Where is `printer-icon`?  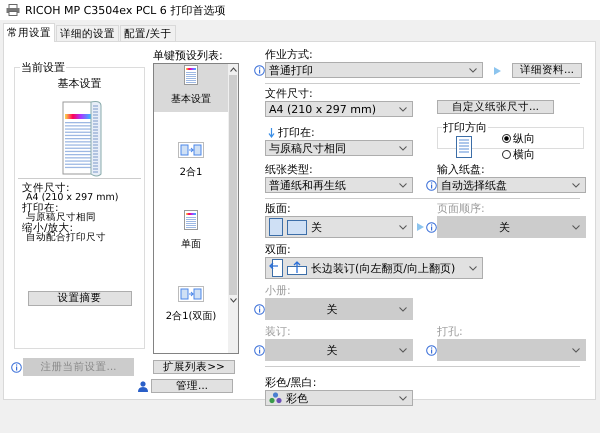 printer-icon is located at coordinates (13, 10).